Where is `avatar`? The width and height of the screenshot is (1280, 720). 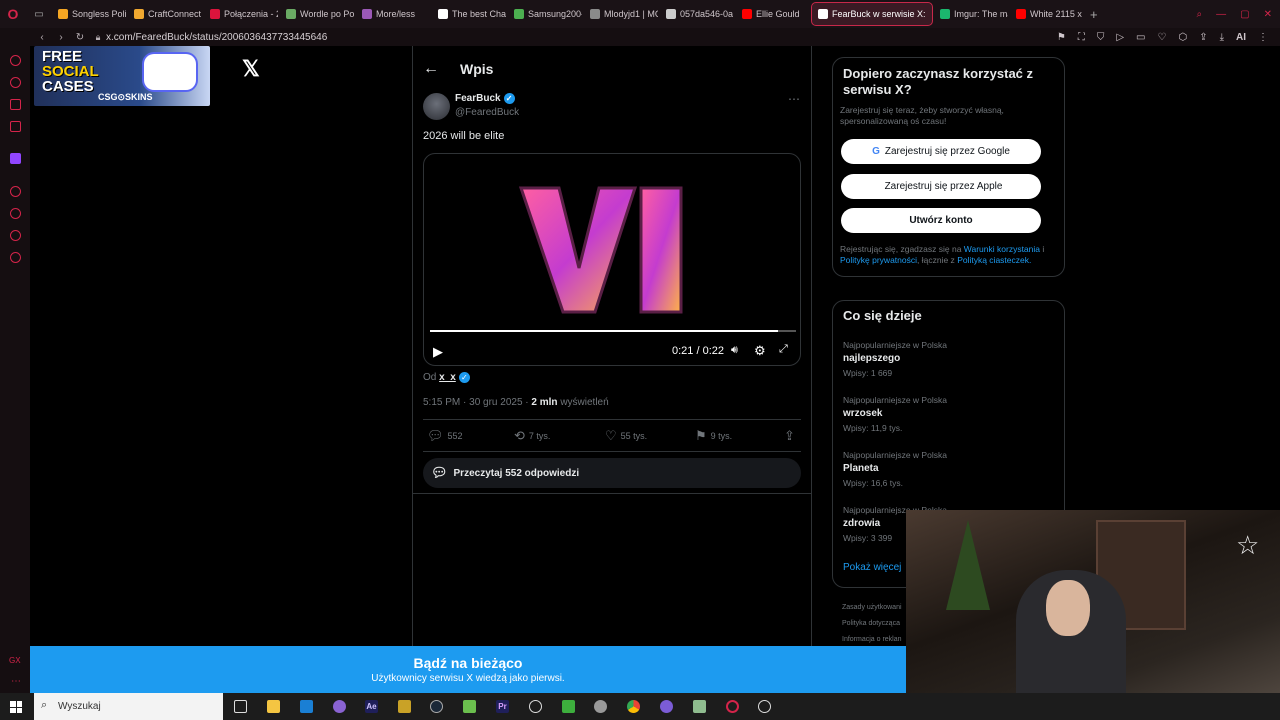 avatar is located at coordinates (436, 106).